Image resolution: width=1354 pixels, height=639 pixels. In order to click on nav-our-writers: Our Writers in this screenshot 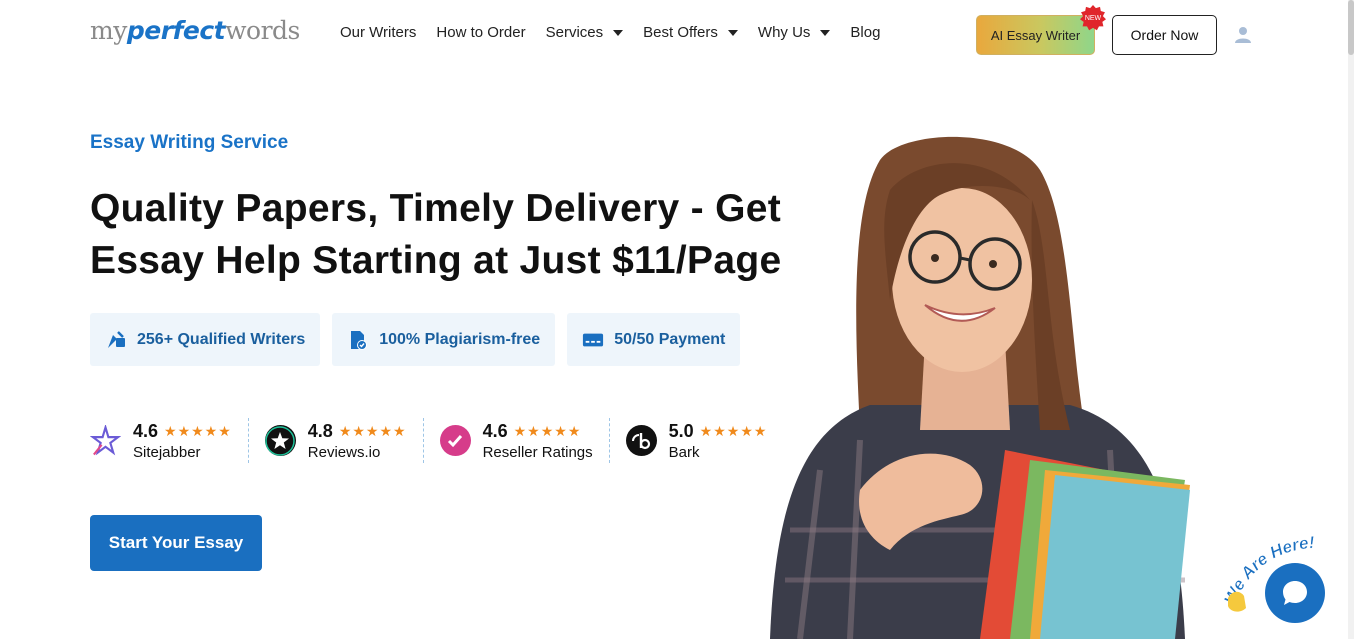, I will do `click(378, 32)`.